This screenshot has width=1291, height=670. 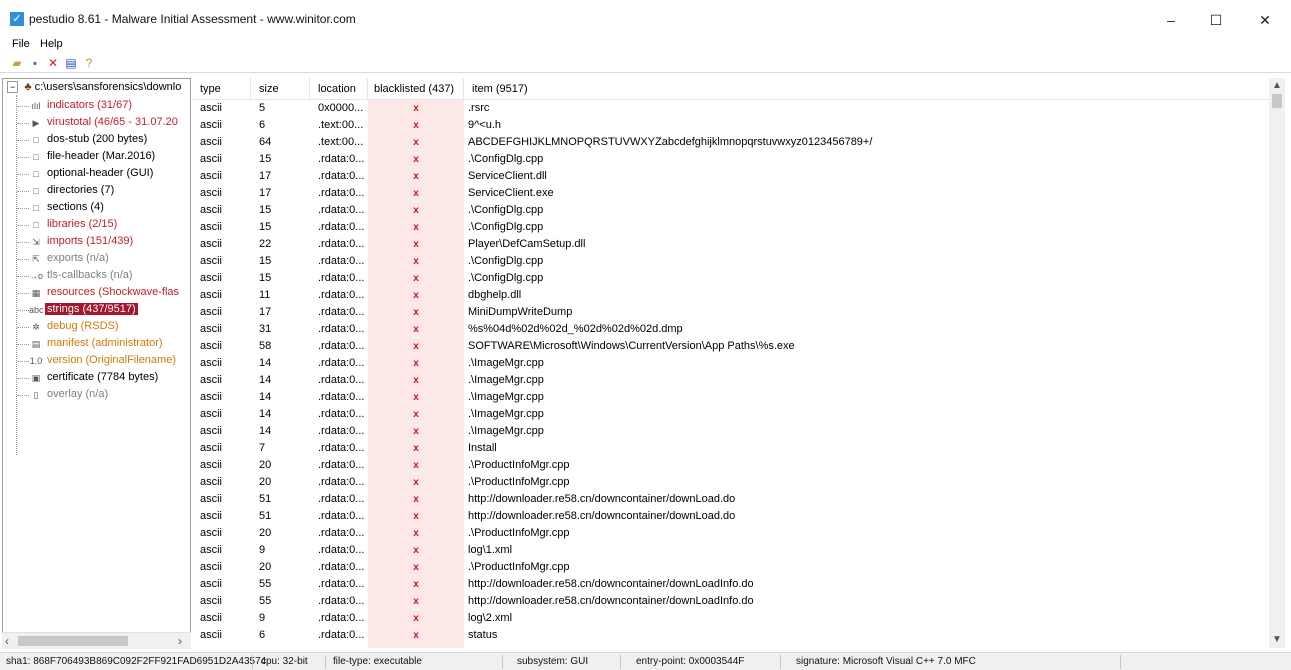 I want to click on tree-root: − ♣ c:\users\sansforensics\downlo, so click(x=94, y=87).